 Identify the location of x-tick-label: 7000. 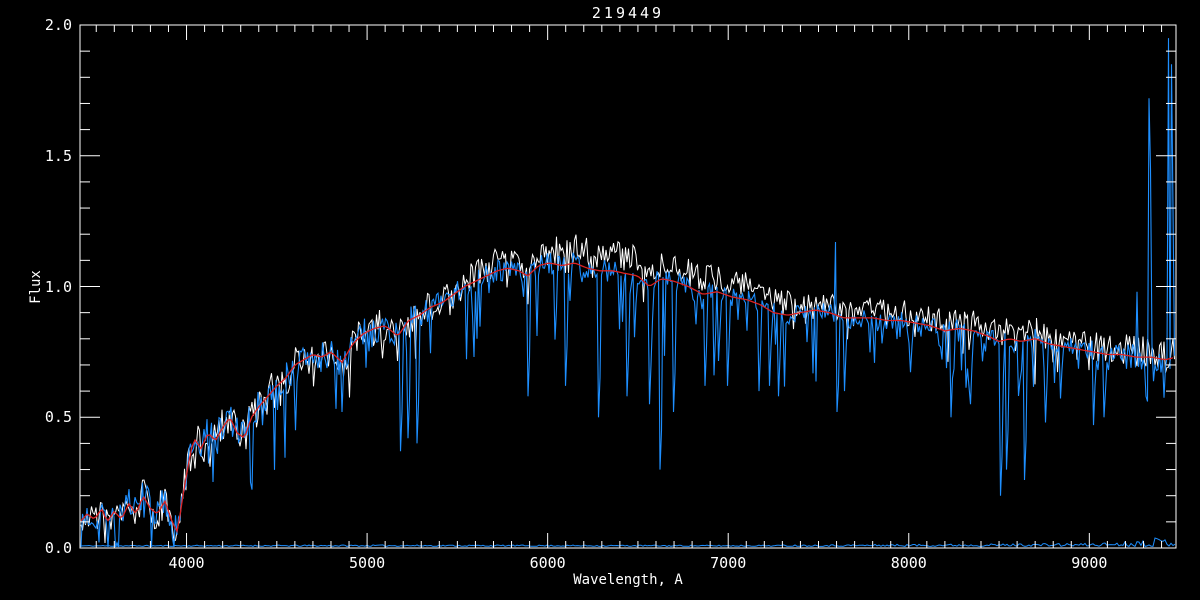
(728, 563).